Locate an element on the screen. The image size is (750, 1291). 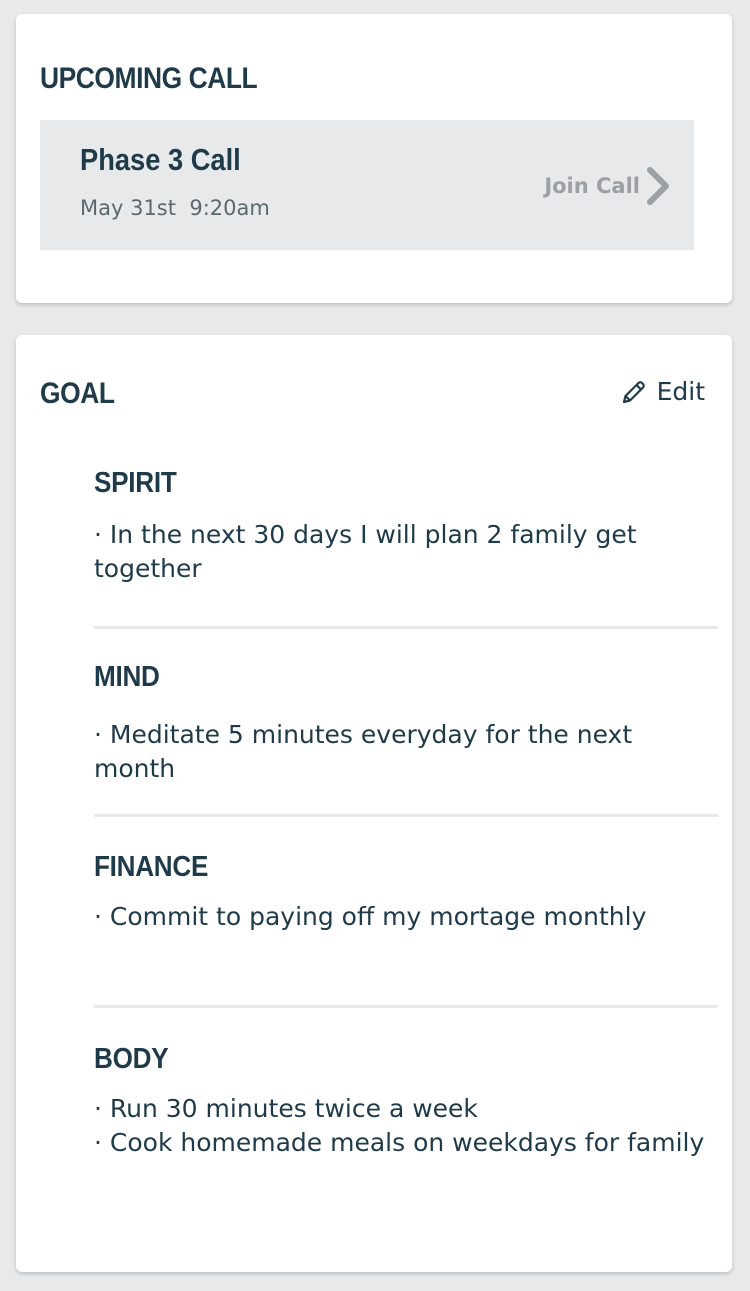
goal-title: GOAL is located at coordinates (77, 393).